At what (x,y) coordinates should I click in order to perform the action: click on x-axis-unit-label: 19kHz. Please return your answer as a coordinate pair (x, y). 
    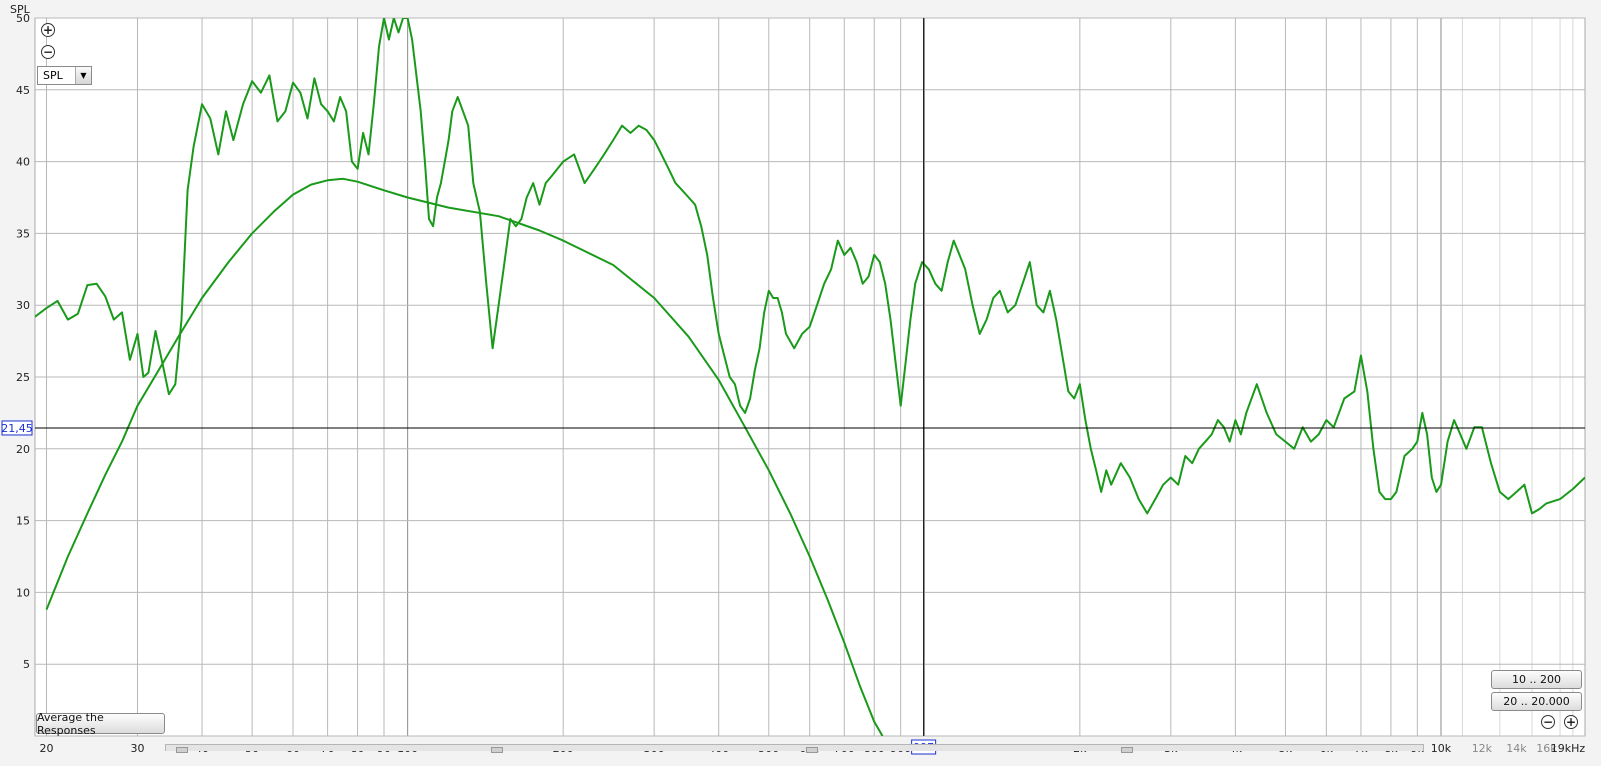
    Looking at the image, I should click on (1568, 748).